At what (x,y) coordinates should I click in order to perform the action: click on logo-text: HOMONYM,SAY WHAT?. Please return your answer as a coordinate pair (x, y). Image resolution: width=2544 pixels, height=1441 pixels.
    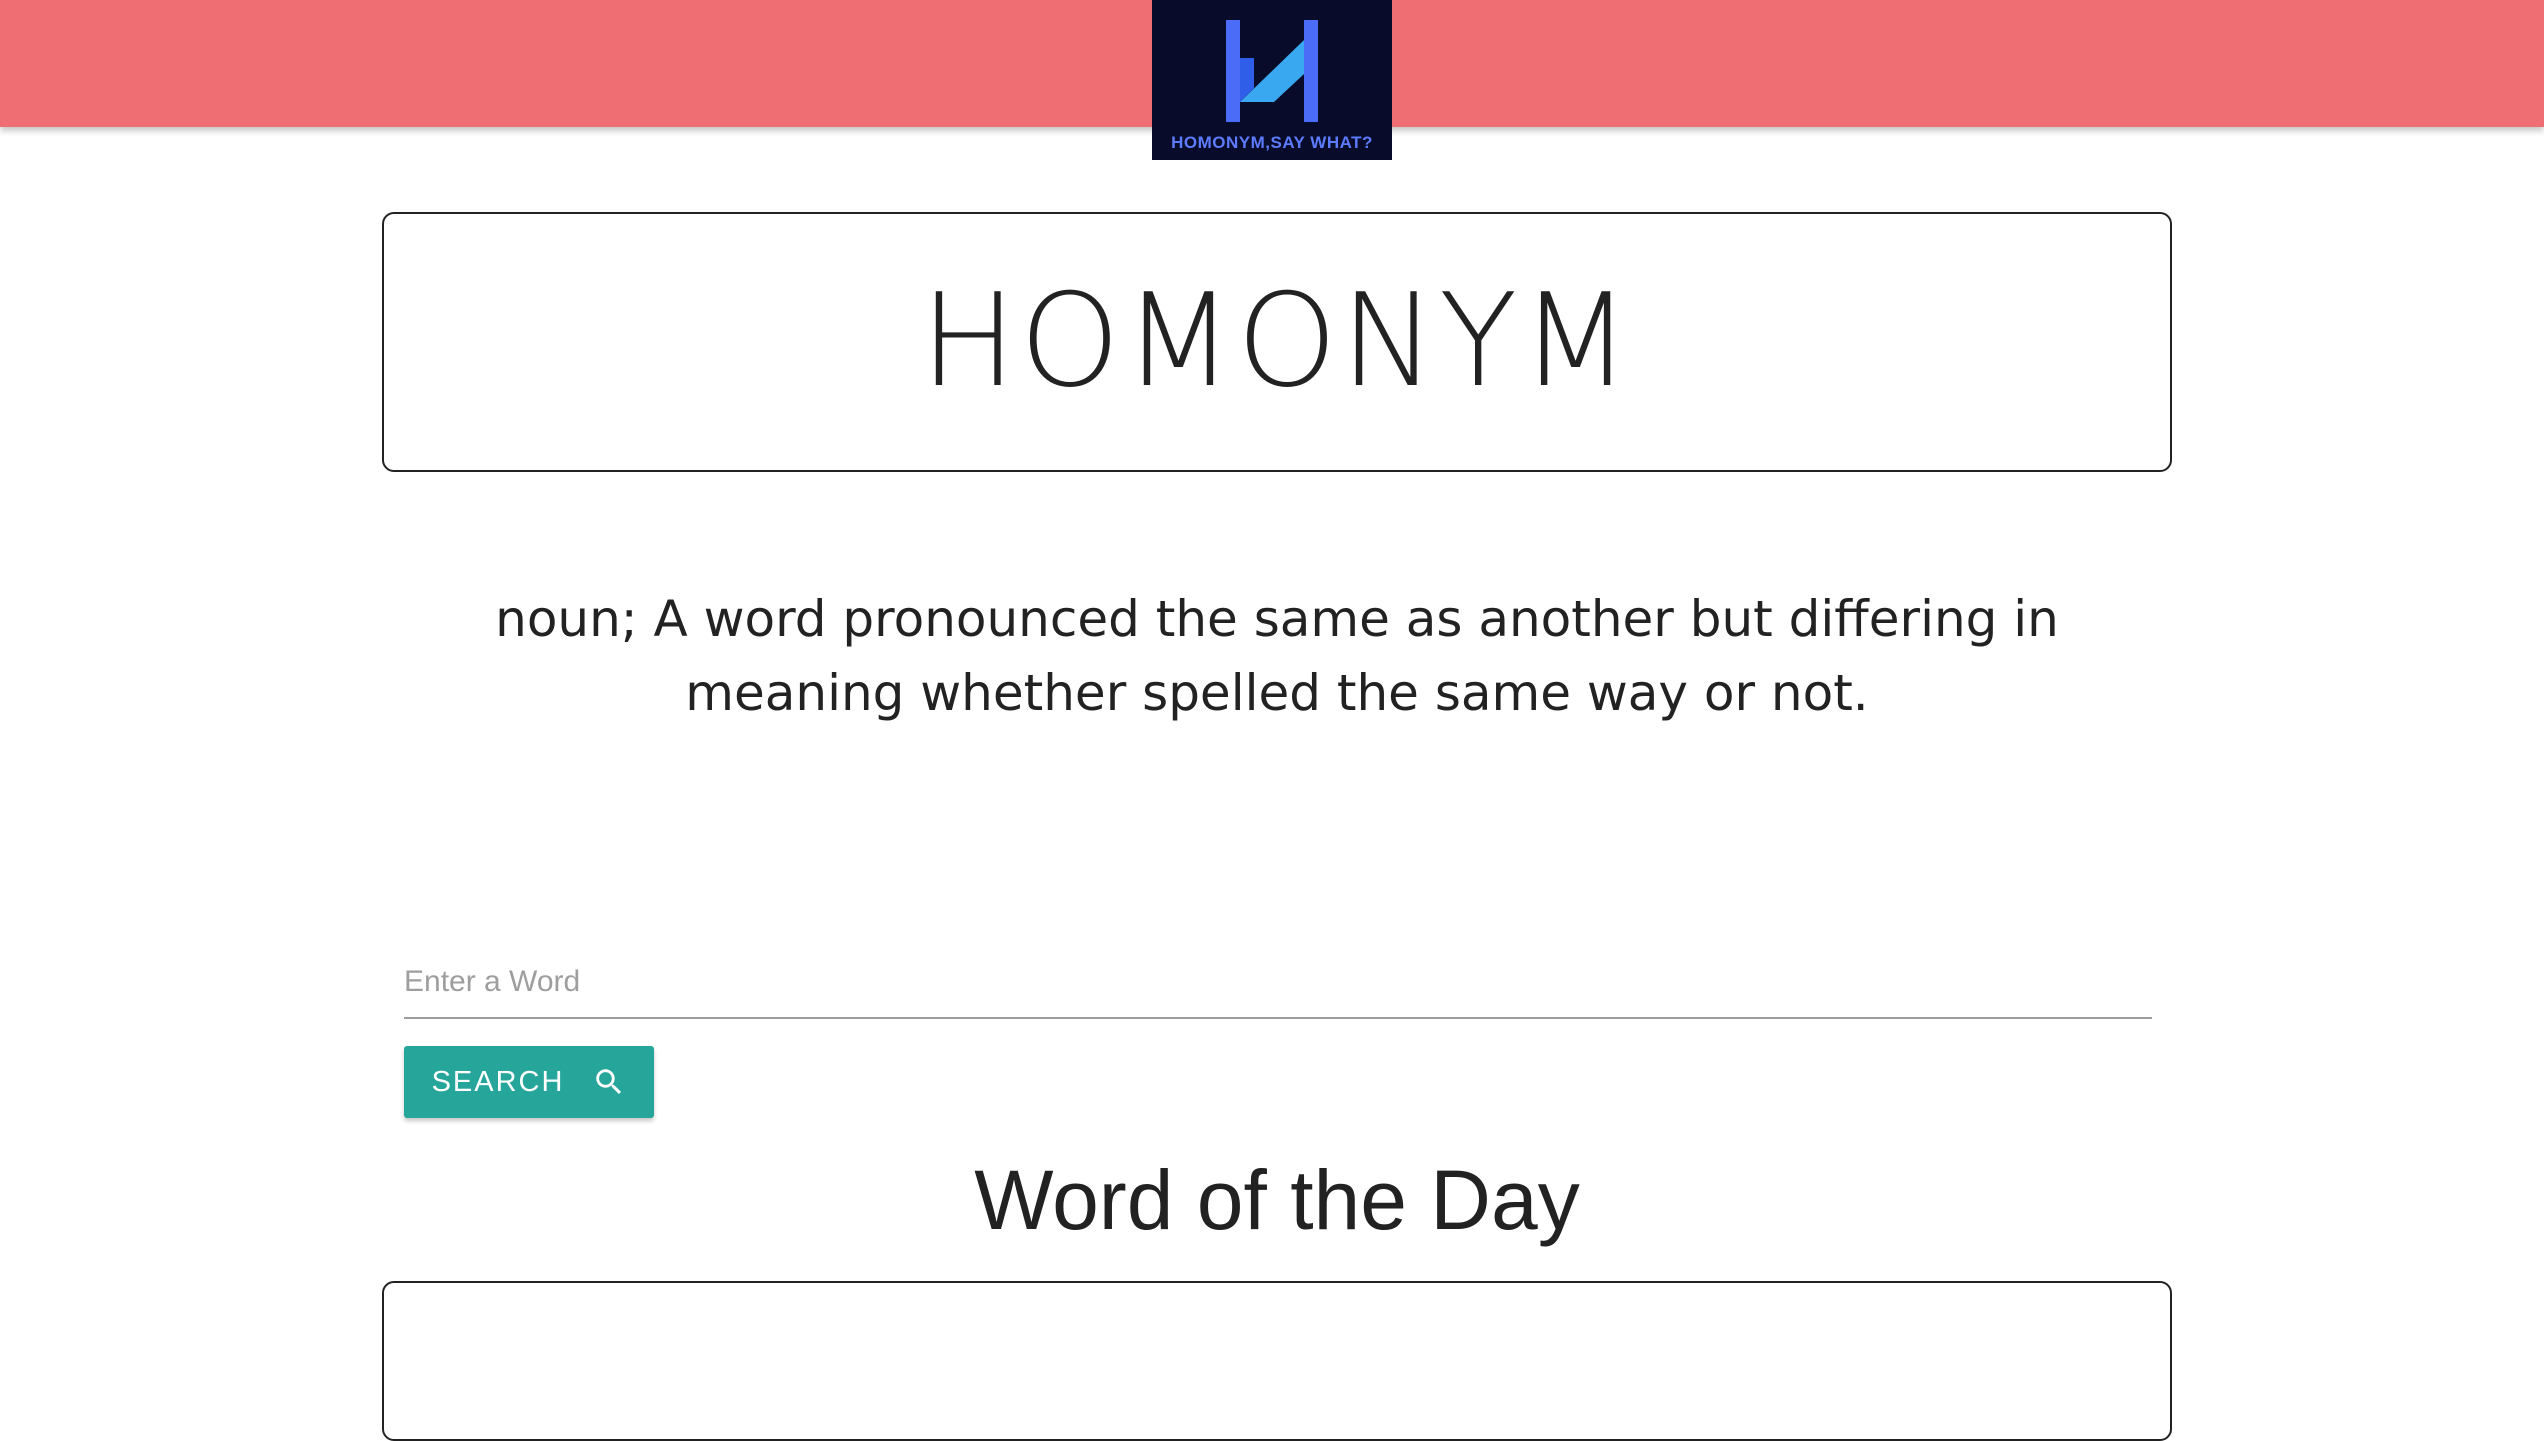
    Looking at the image, I should click on (1272, 142).